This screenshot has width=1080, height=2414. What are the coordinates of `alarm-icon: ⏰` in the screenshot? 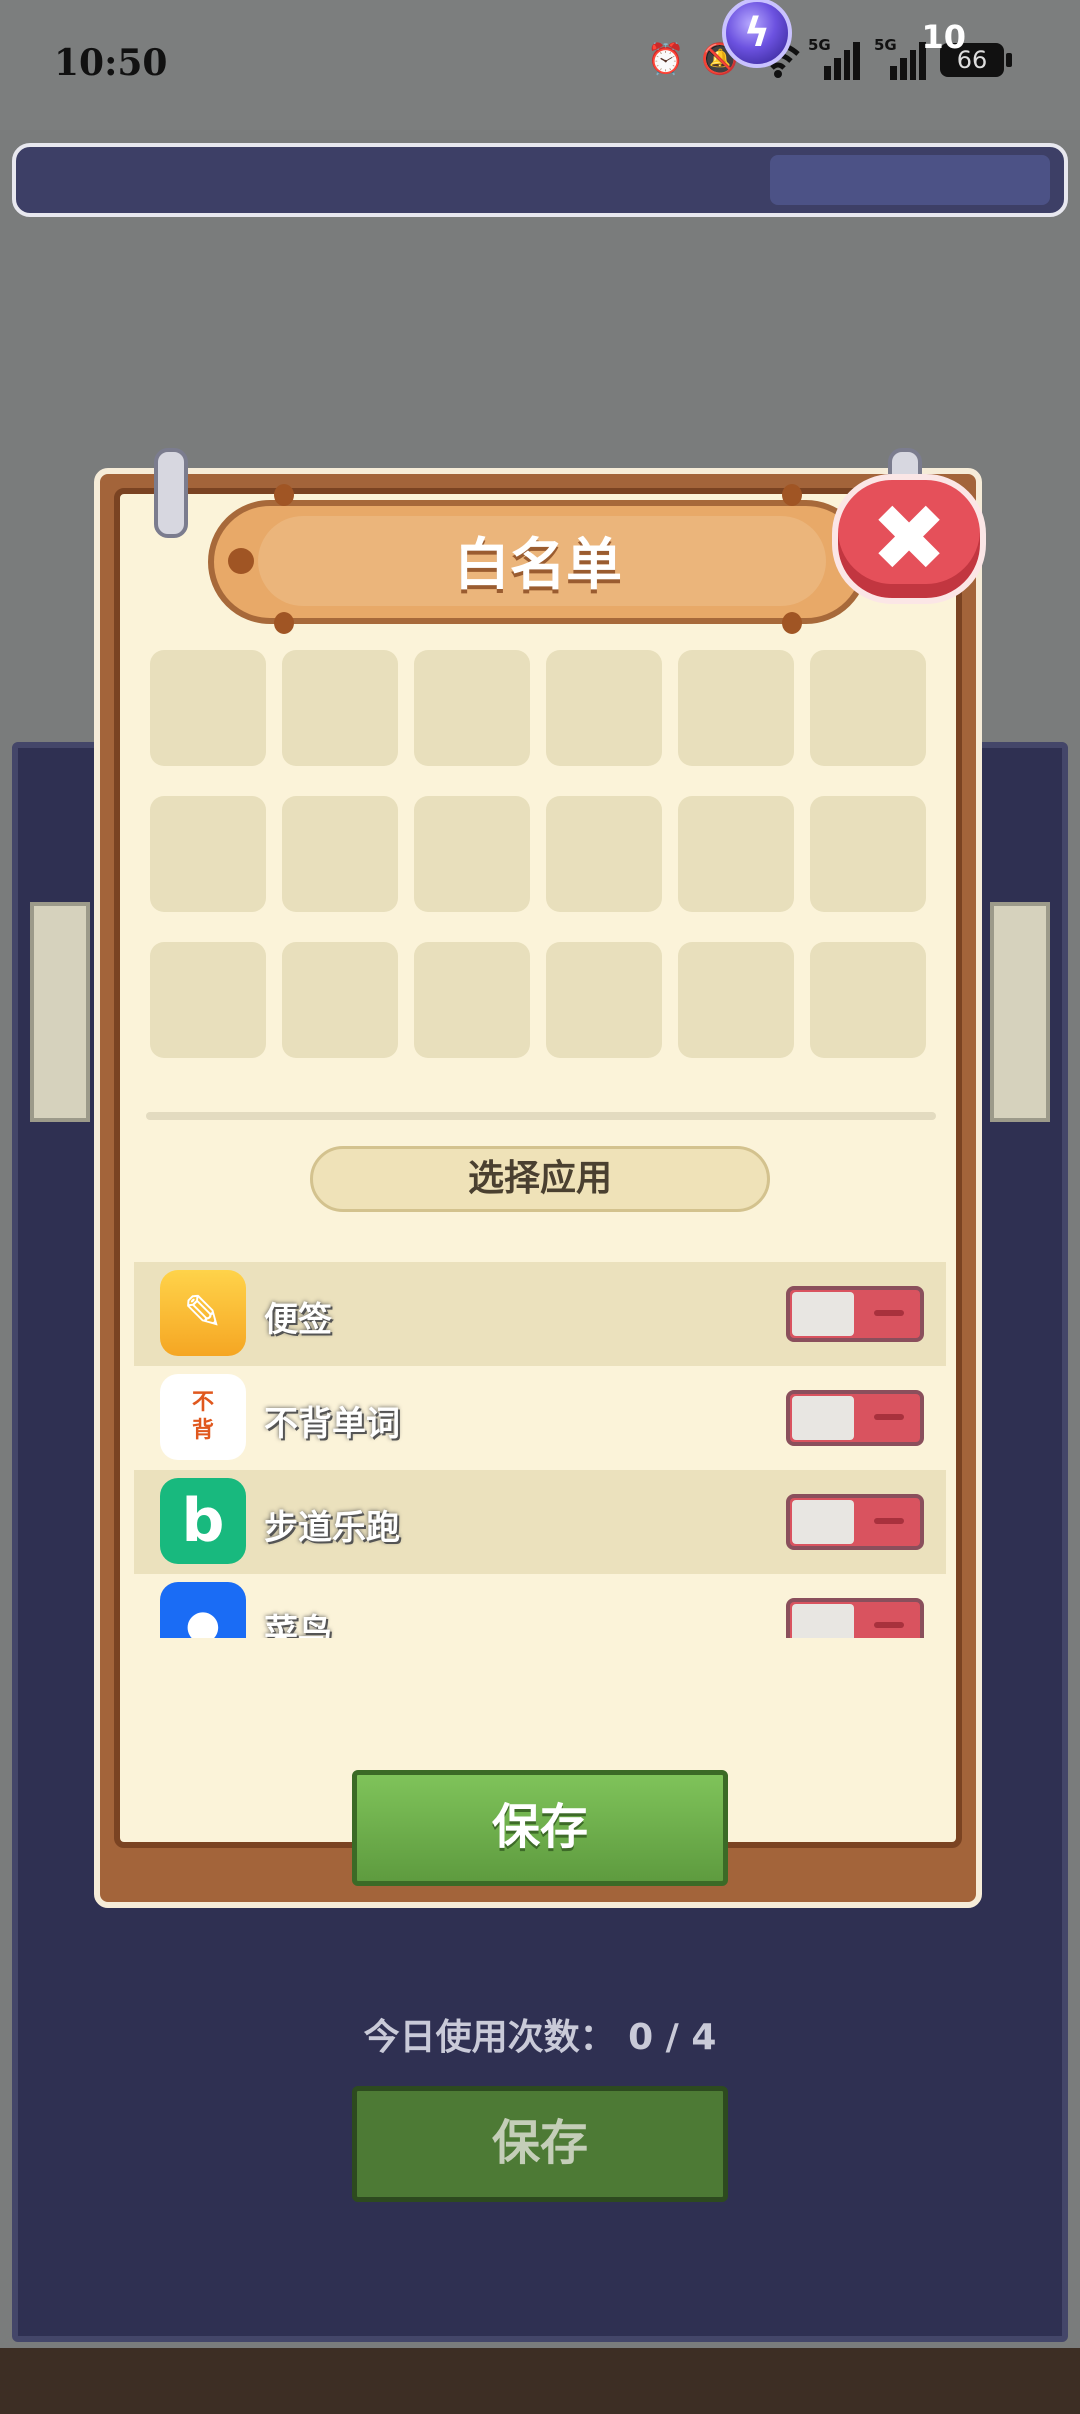 It's located at (666, 59).